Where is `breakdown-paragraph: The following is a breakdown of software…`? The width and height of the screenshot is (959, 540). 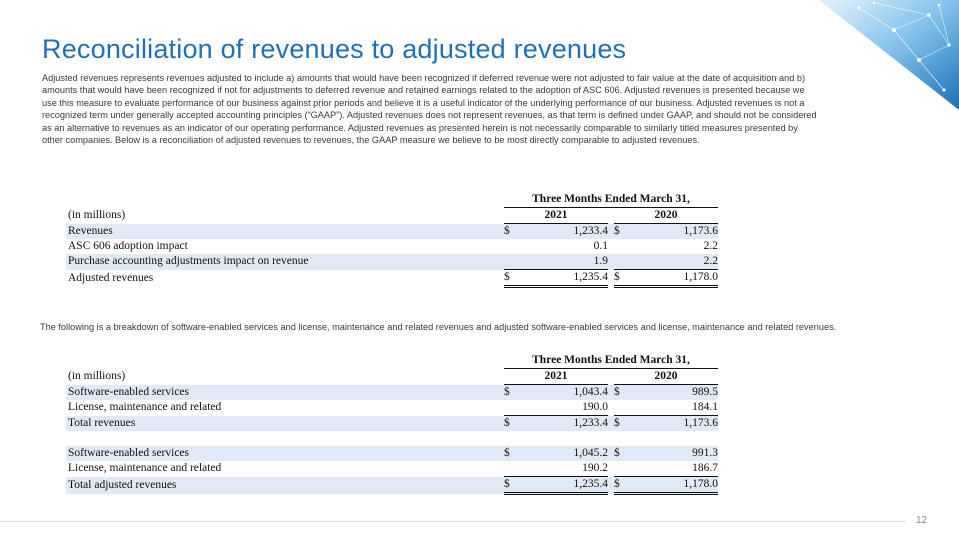 breakdown-paragraph: The following is a breakdown of software… is located at coordinates (438, 327).